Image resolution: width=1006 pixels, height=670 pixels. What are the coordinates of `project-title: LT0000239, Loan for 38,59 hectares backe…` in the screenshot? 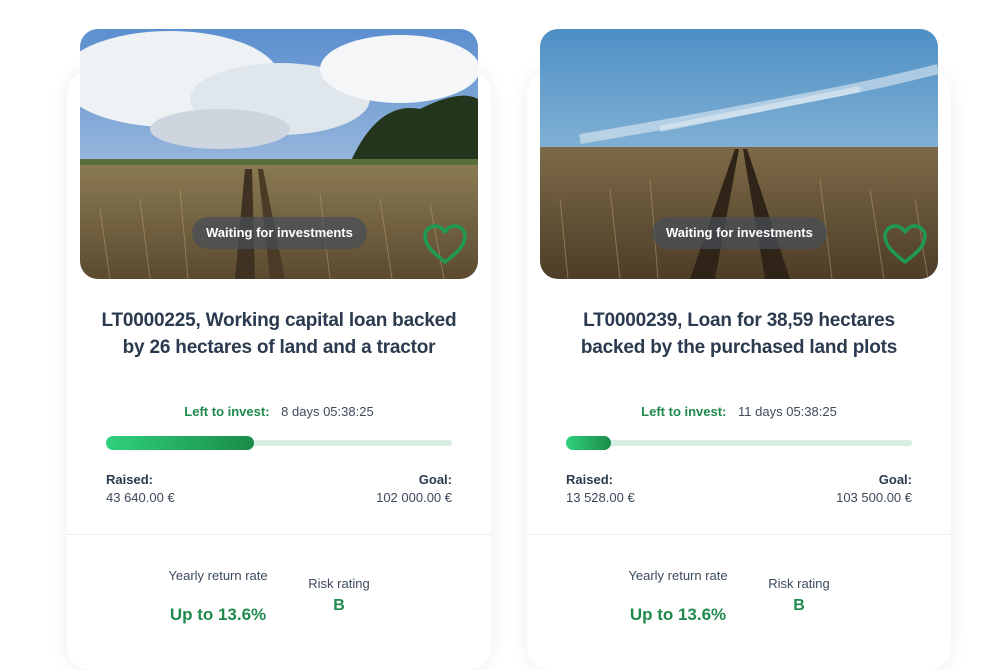 It's located at (739, 334).